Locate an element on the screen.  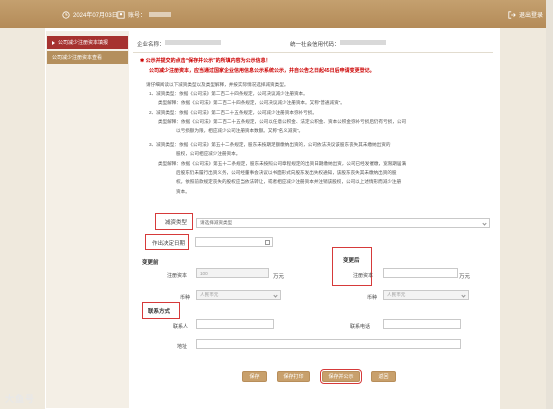
decision-date-label: 作出决定日期 is located at coordinates (169, 244).